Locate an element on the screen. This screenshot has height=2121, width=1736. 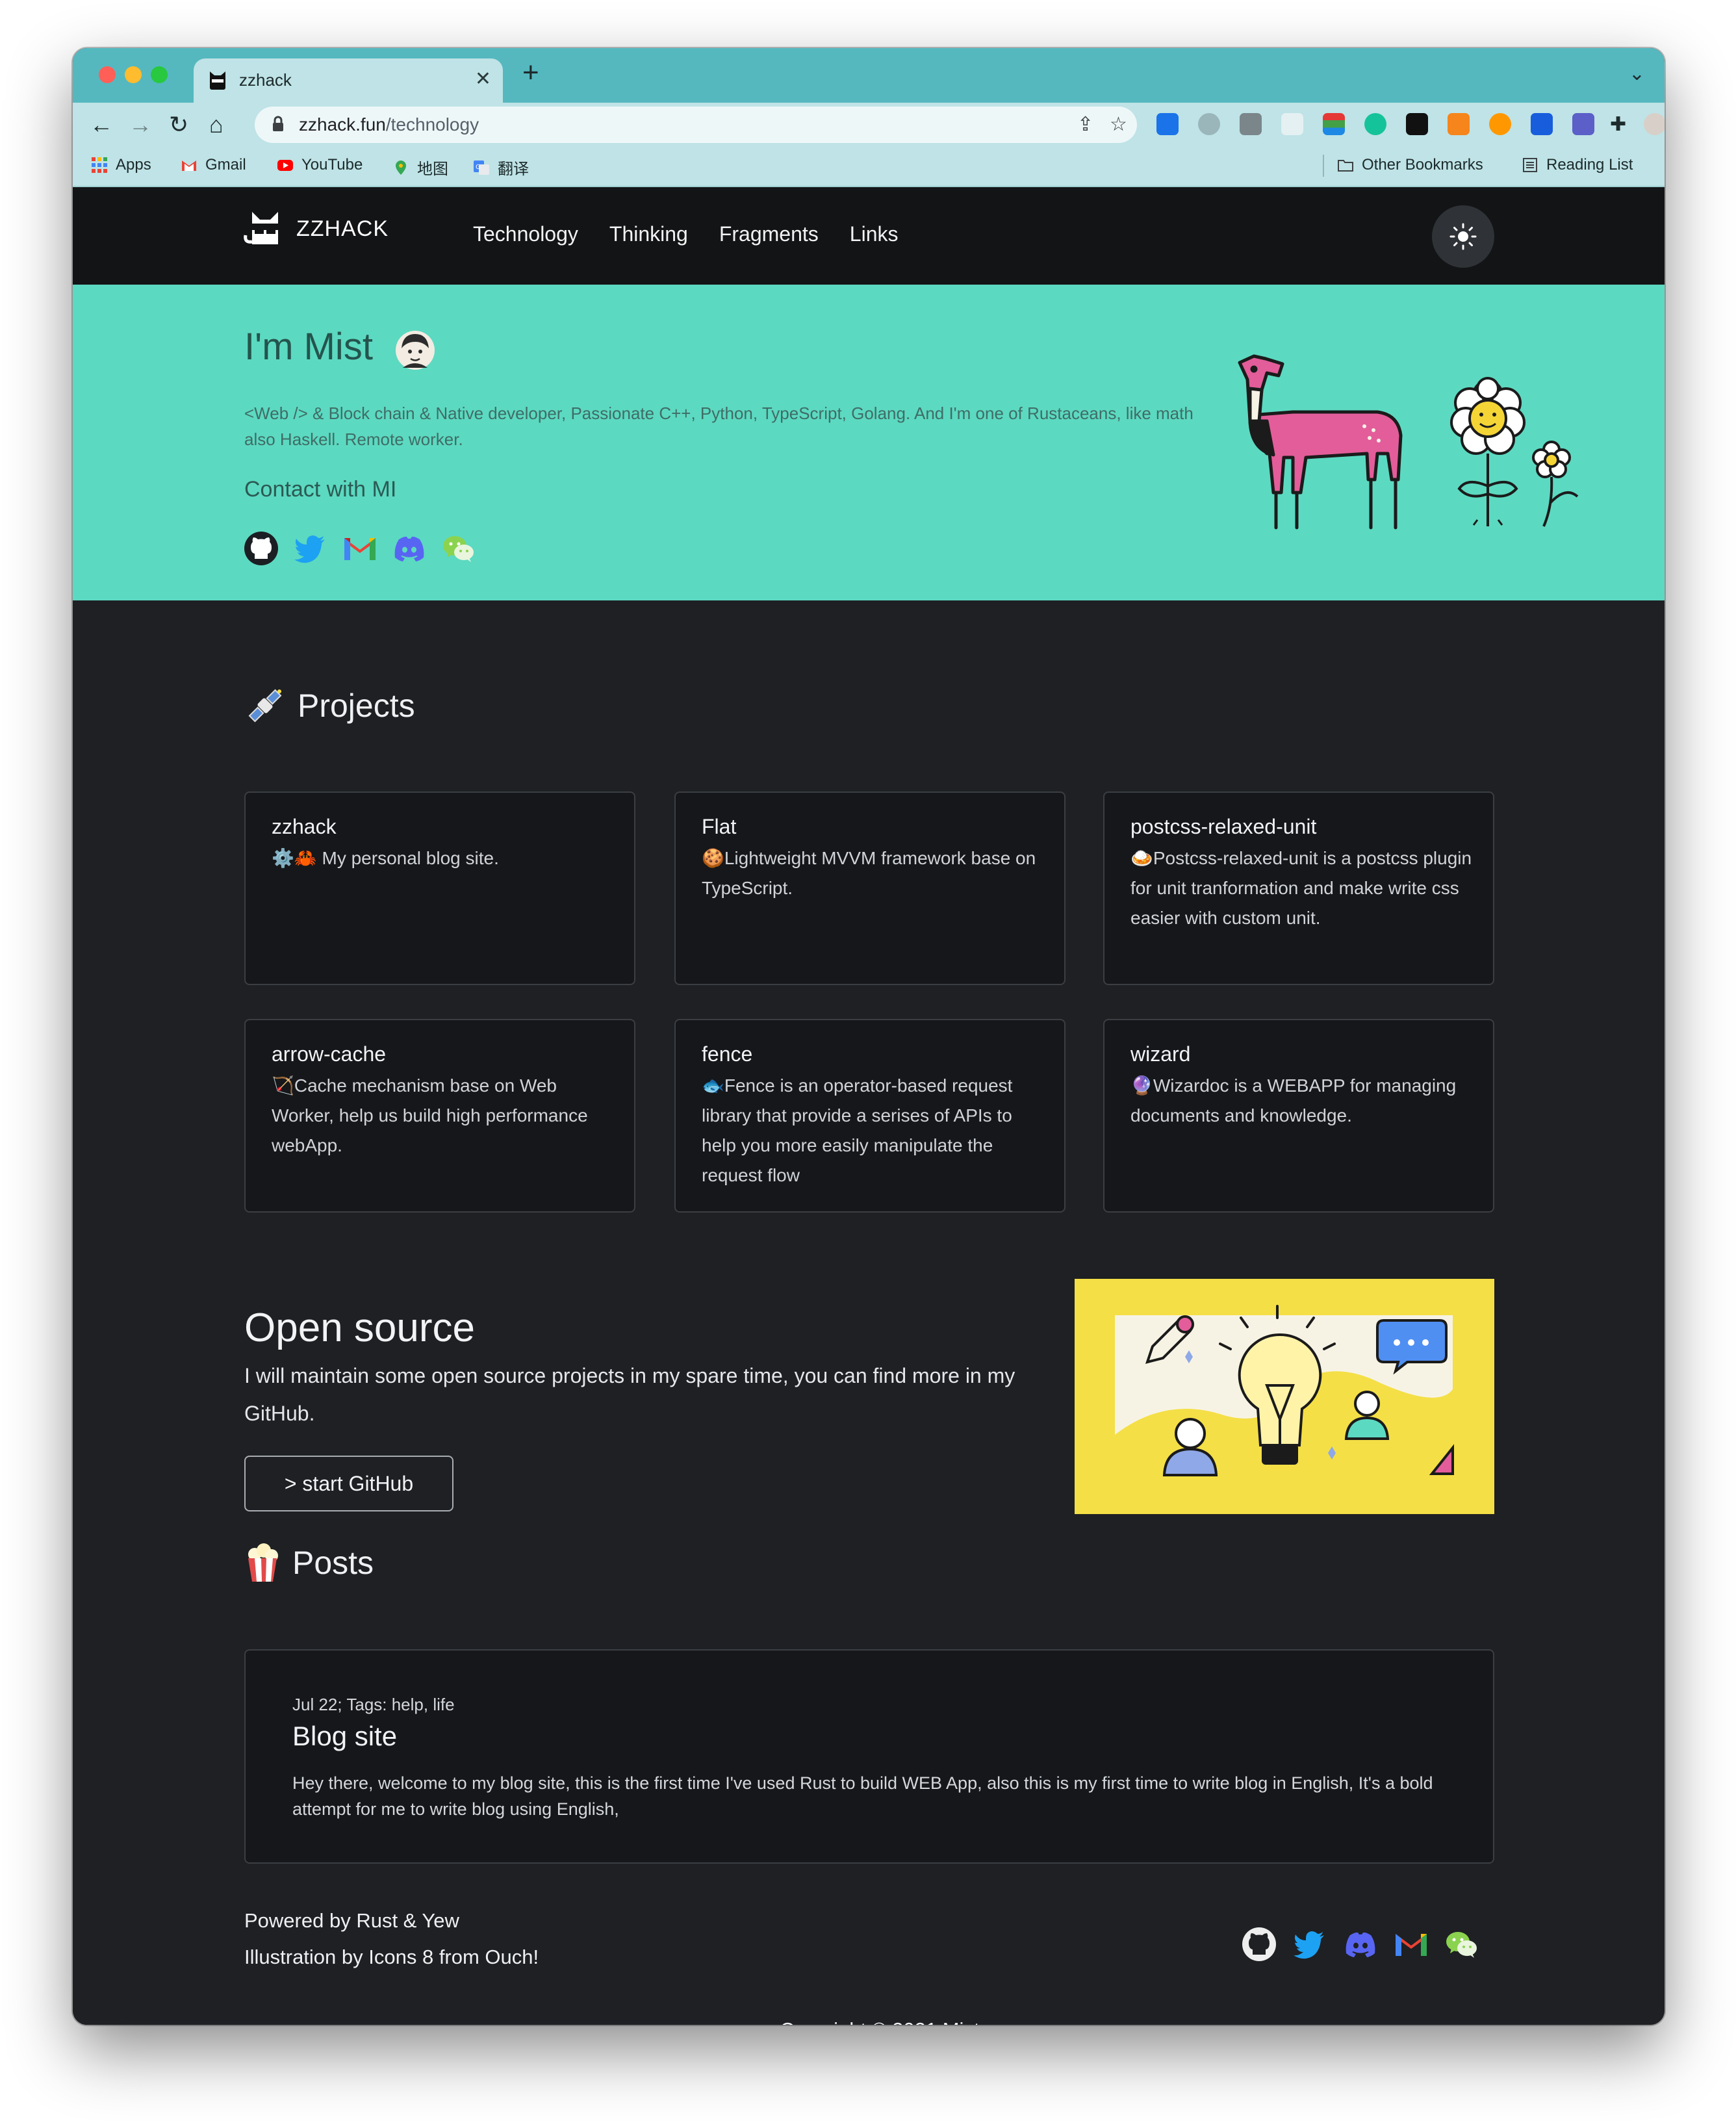
minimize-window-button is located at coordinates (133, 74).